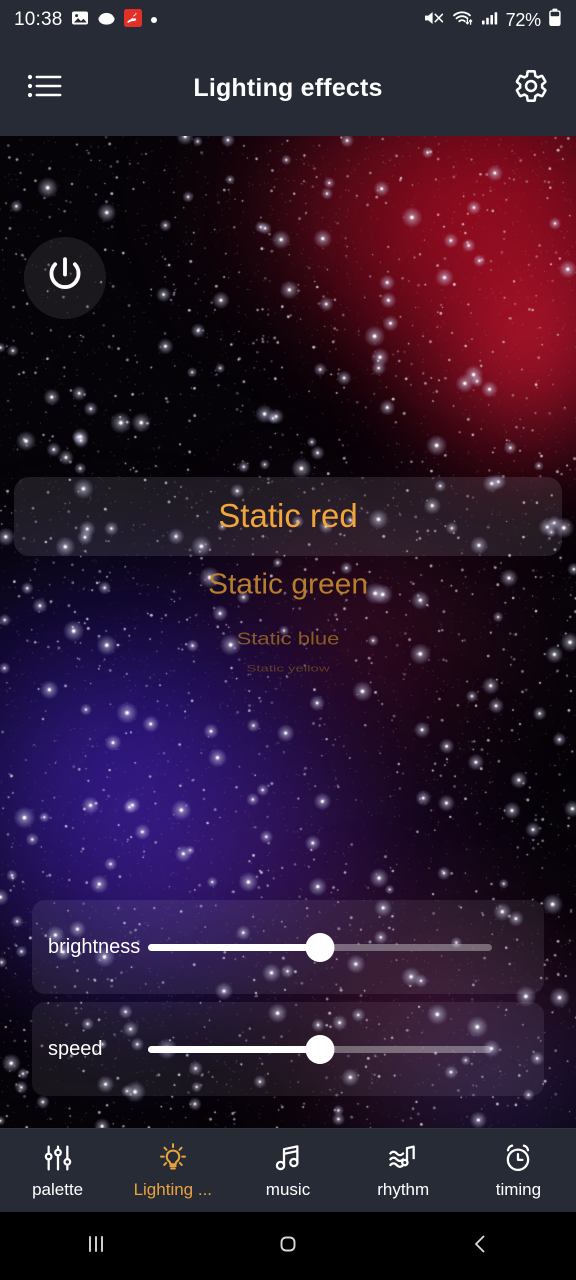 The image size is (576, 1280). What do you see at coordinates (288, 20) in the screenshot?
I see `status-bar: 10:38 72%` at bounding box center [288, 20].